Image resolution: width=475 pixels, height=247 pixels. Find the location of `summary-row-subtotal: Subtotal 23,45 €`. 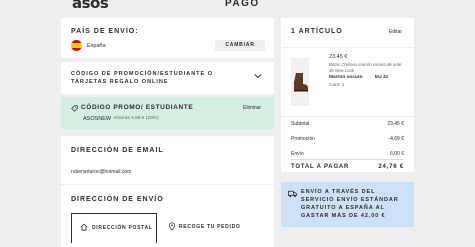

summary-row-subtotal: Subtotal 23,45 € is located at coordinates (347, 124).